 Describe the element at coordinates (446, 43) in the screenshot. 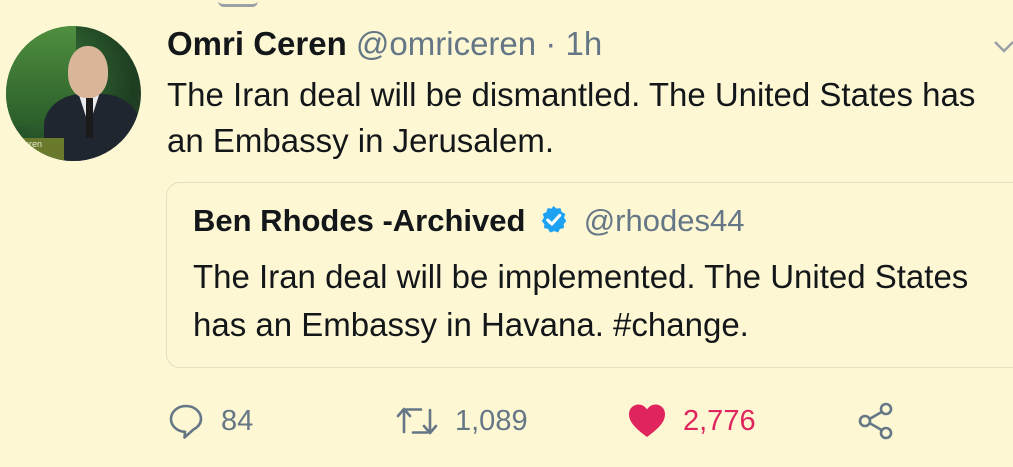

I see `author-handle: @omriceren` at that location.